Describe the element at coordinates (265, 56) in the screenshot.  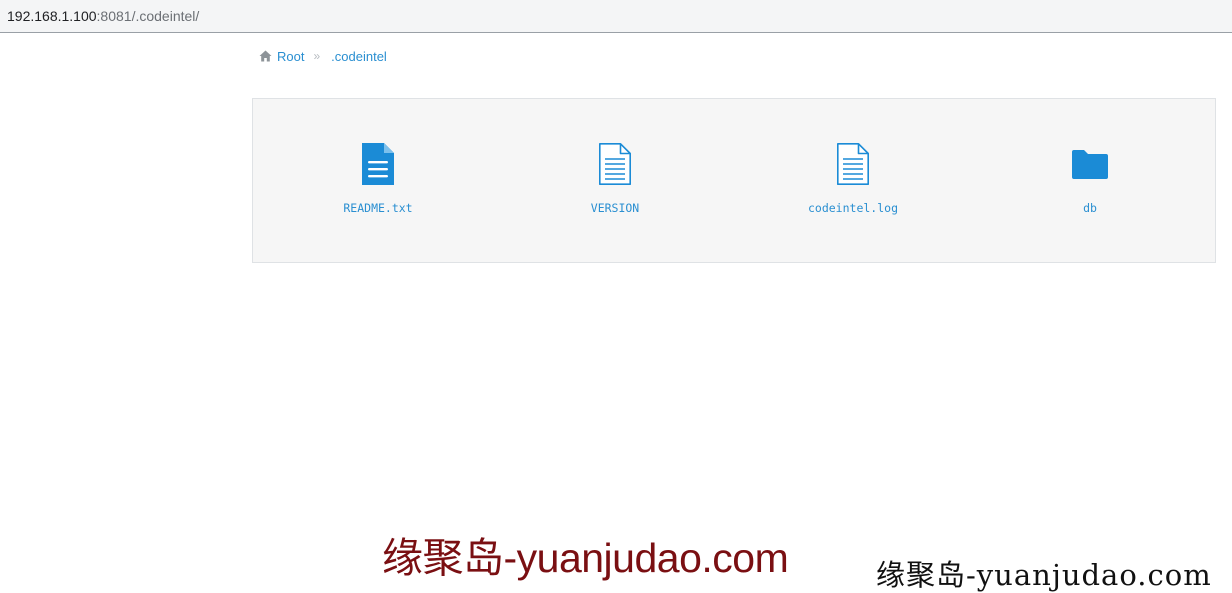
I see `home-icon` at that location.